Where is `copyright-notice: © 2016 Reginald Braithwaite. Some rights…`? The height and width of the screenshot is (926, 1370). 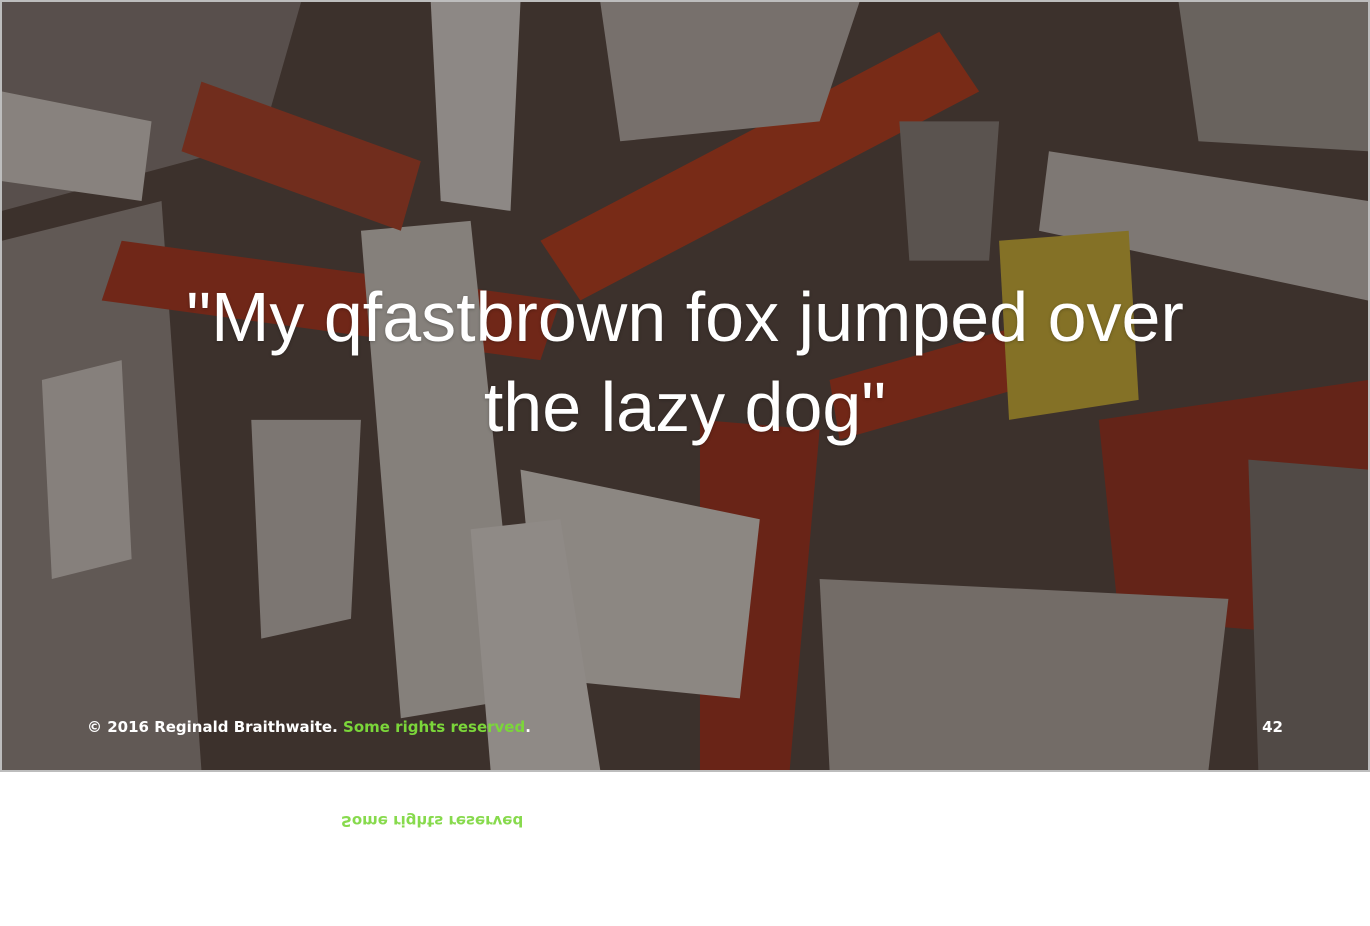
copyright-notice: © 2016 Reginald Braithwaite. Some rights… is located at coordinates (309, 727).